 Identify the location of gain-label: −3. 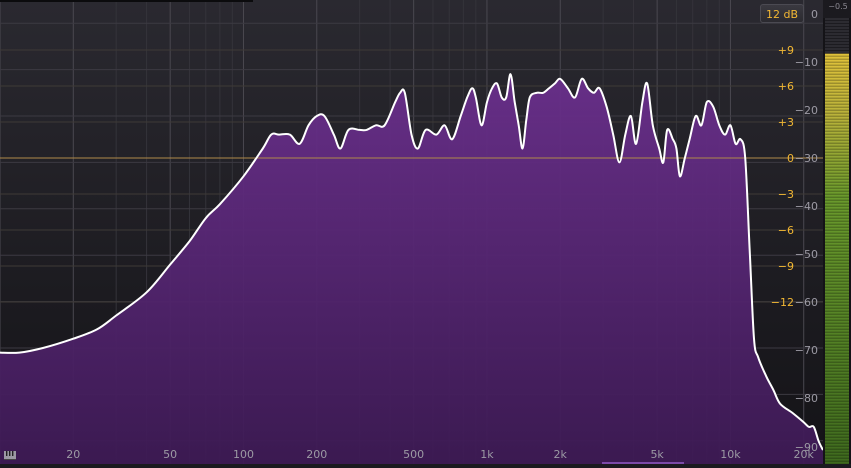
(786, 194).